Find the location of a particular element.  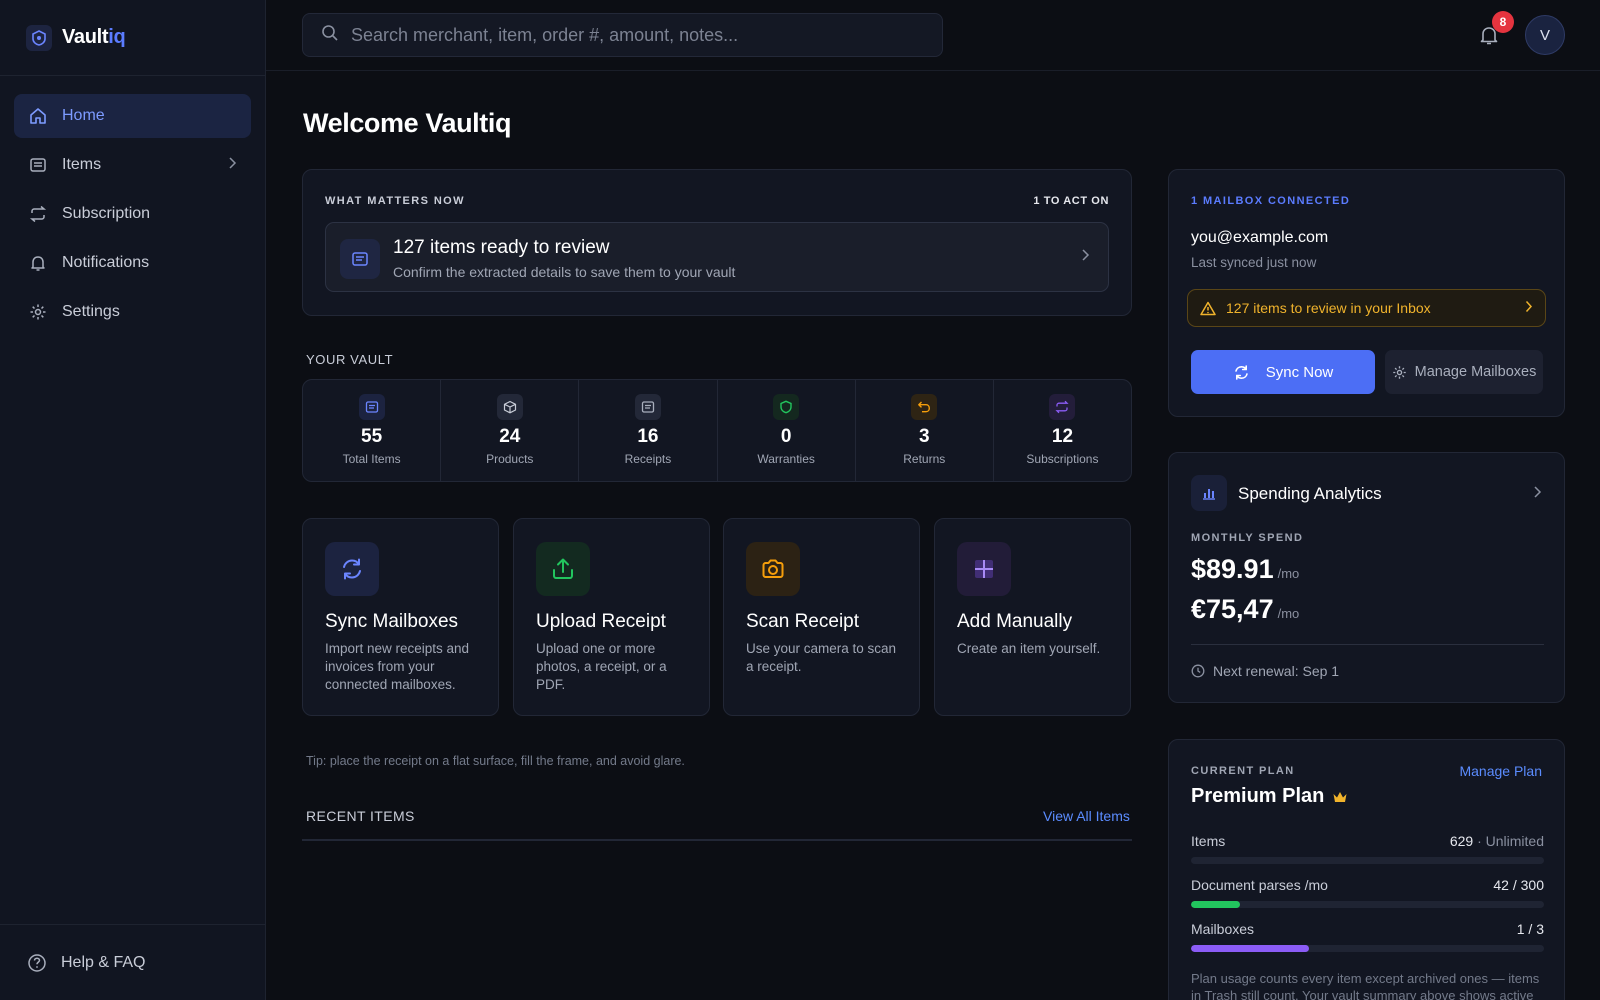

stat-value: 55 is located at coordinates (372, 436).